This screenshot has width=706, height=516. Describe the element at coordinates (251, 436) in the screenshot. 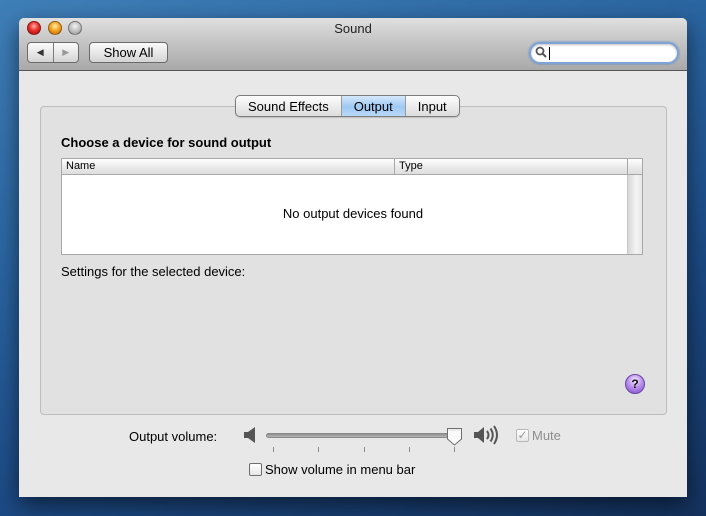

I see `speaker-low-icon` at that location.